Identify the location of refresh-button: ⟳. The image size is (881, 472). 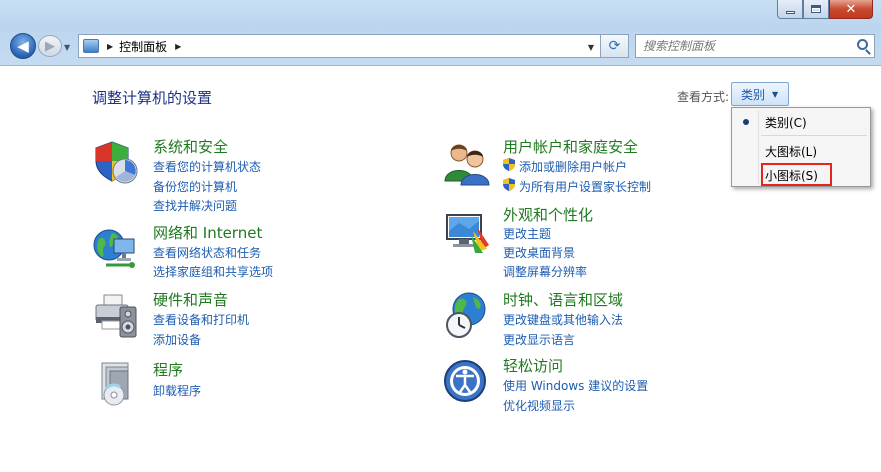
(615, 46).